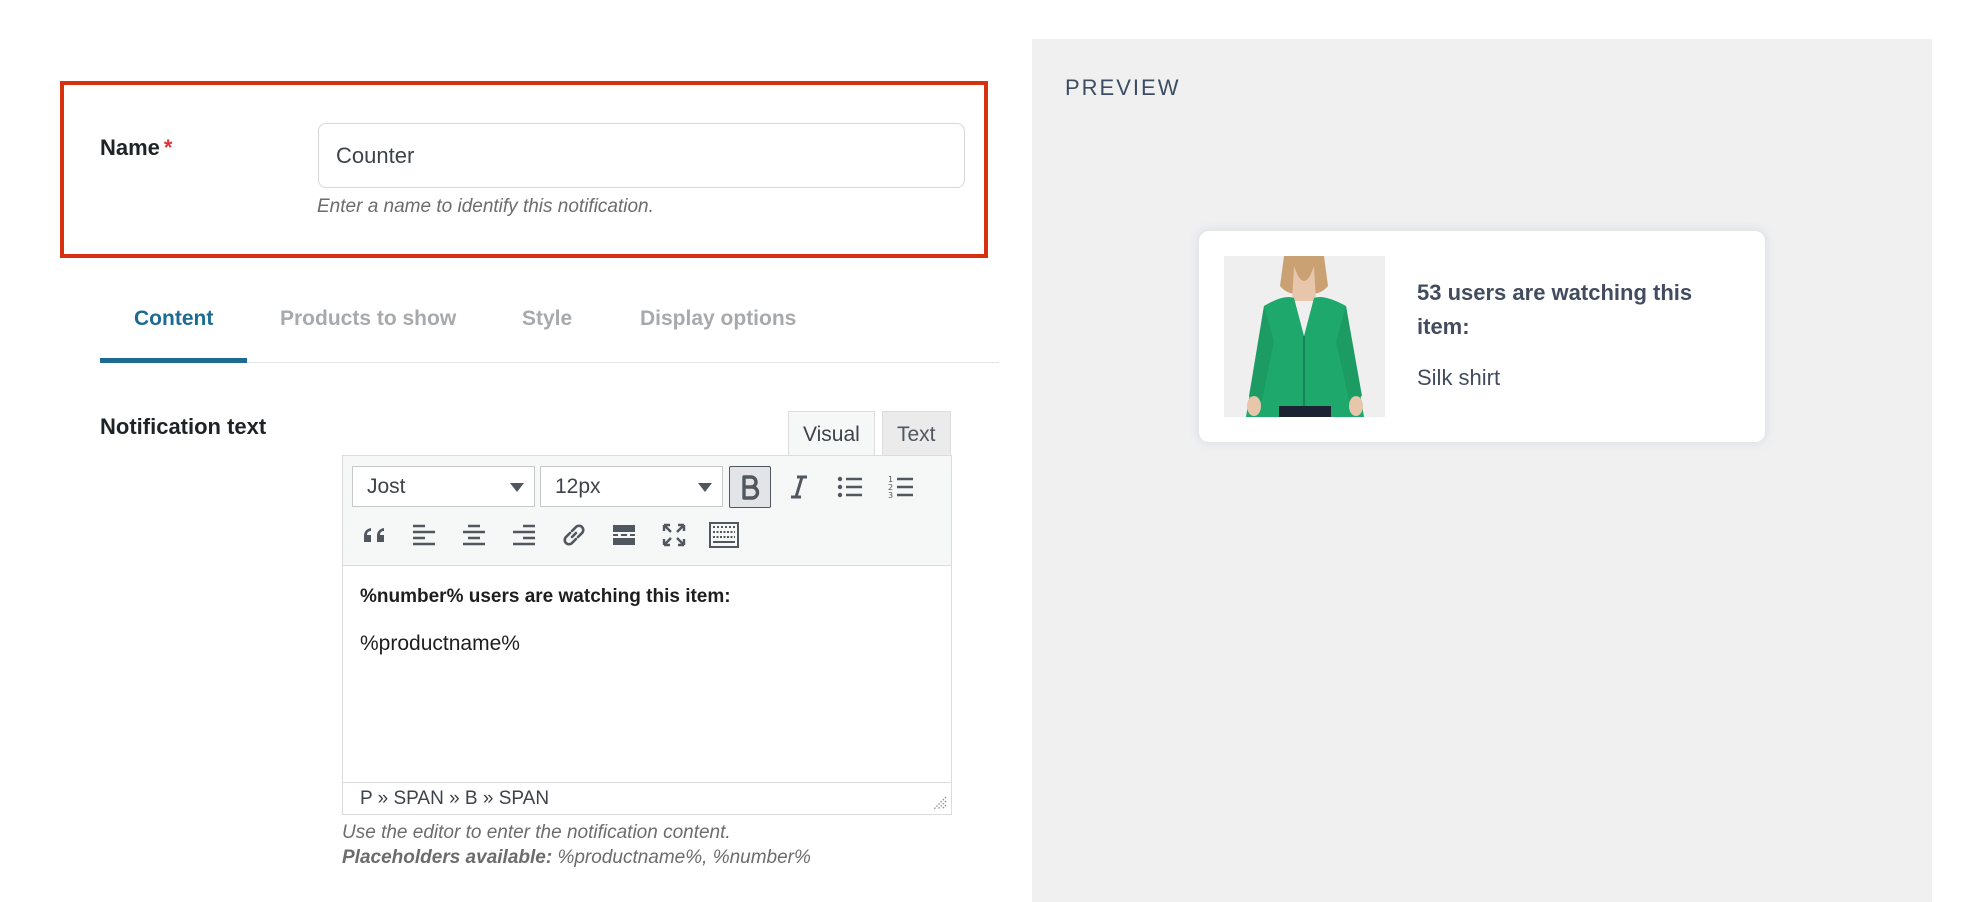  I want to click on numbered-list-icon: 1 2 3, so click(900, 487).